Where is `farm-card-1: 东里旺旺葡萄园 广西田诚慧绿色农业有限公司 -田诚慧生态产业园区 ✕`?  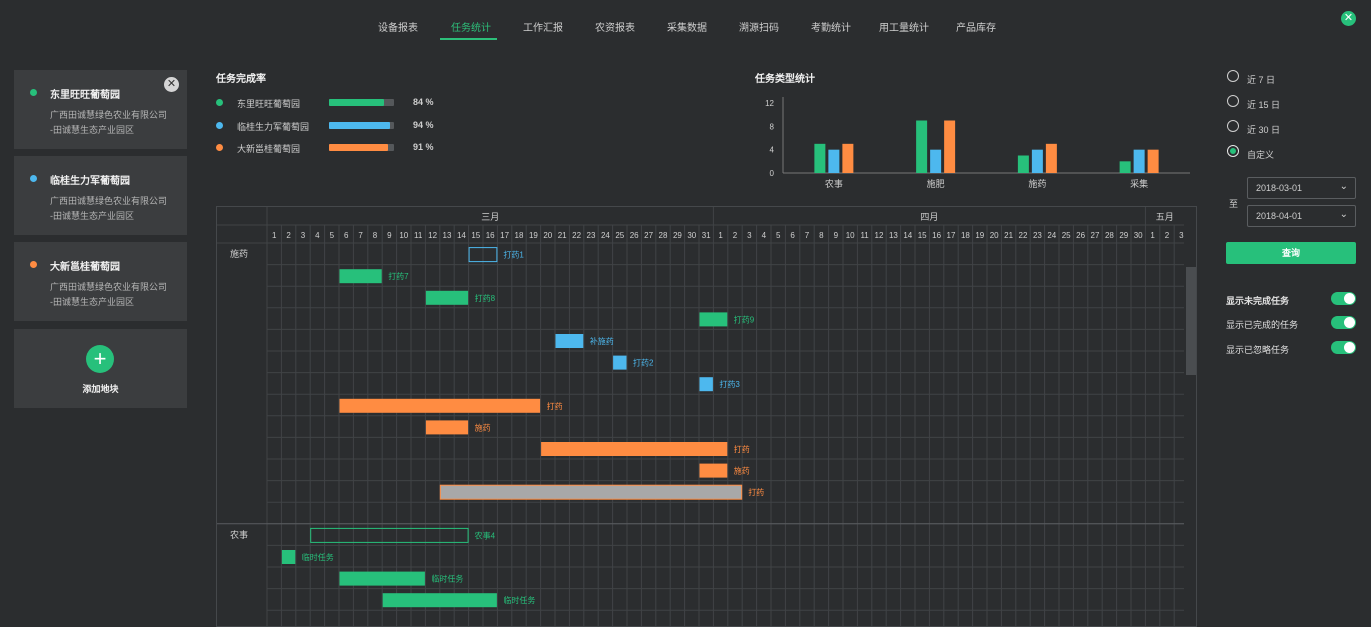
farm-card-1: 东里旺旺葡萄园 广西田诚慧绿色农业有限公司 -田诚慧生态产业园区 ✕ is located at coordinates (100, 109).